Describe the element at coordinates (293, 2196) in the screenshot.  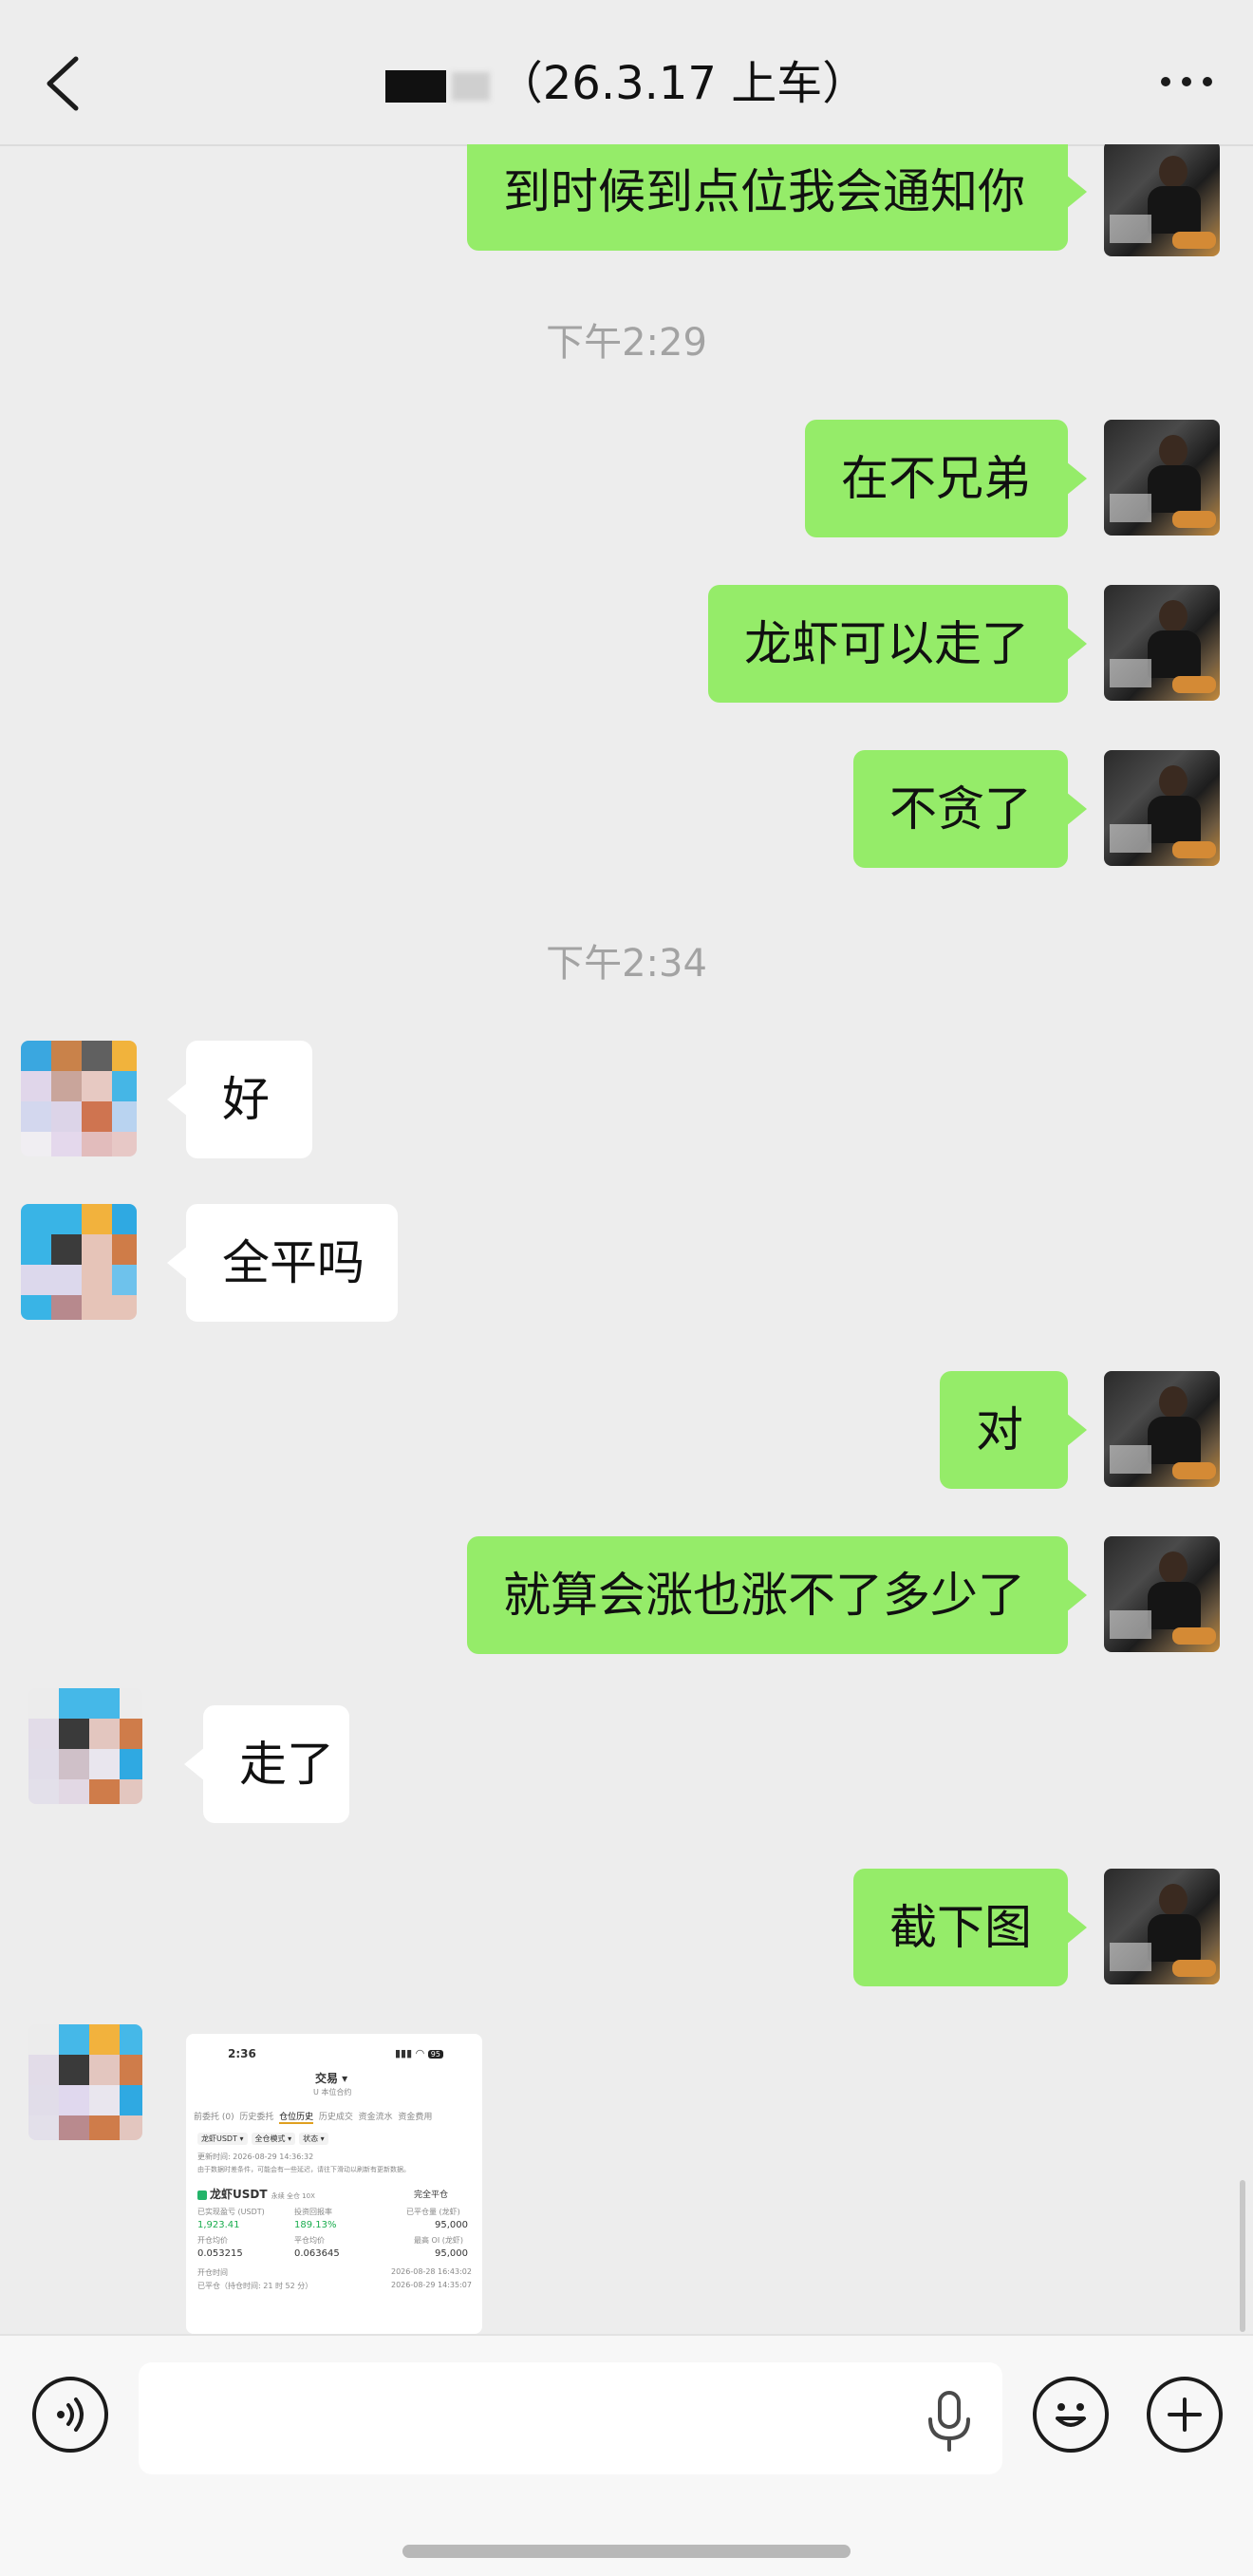
I see `shot-symbol-tags: 永续 全仓 10X` at that location.